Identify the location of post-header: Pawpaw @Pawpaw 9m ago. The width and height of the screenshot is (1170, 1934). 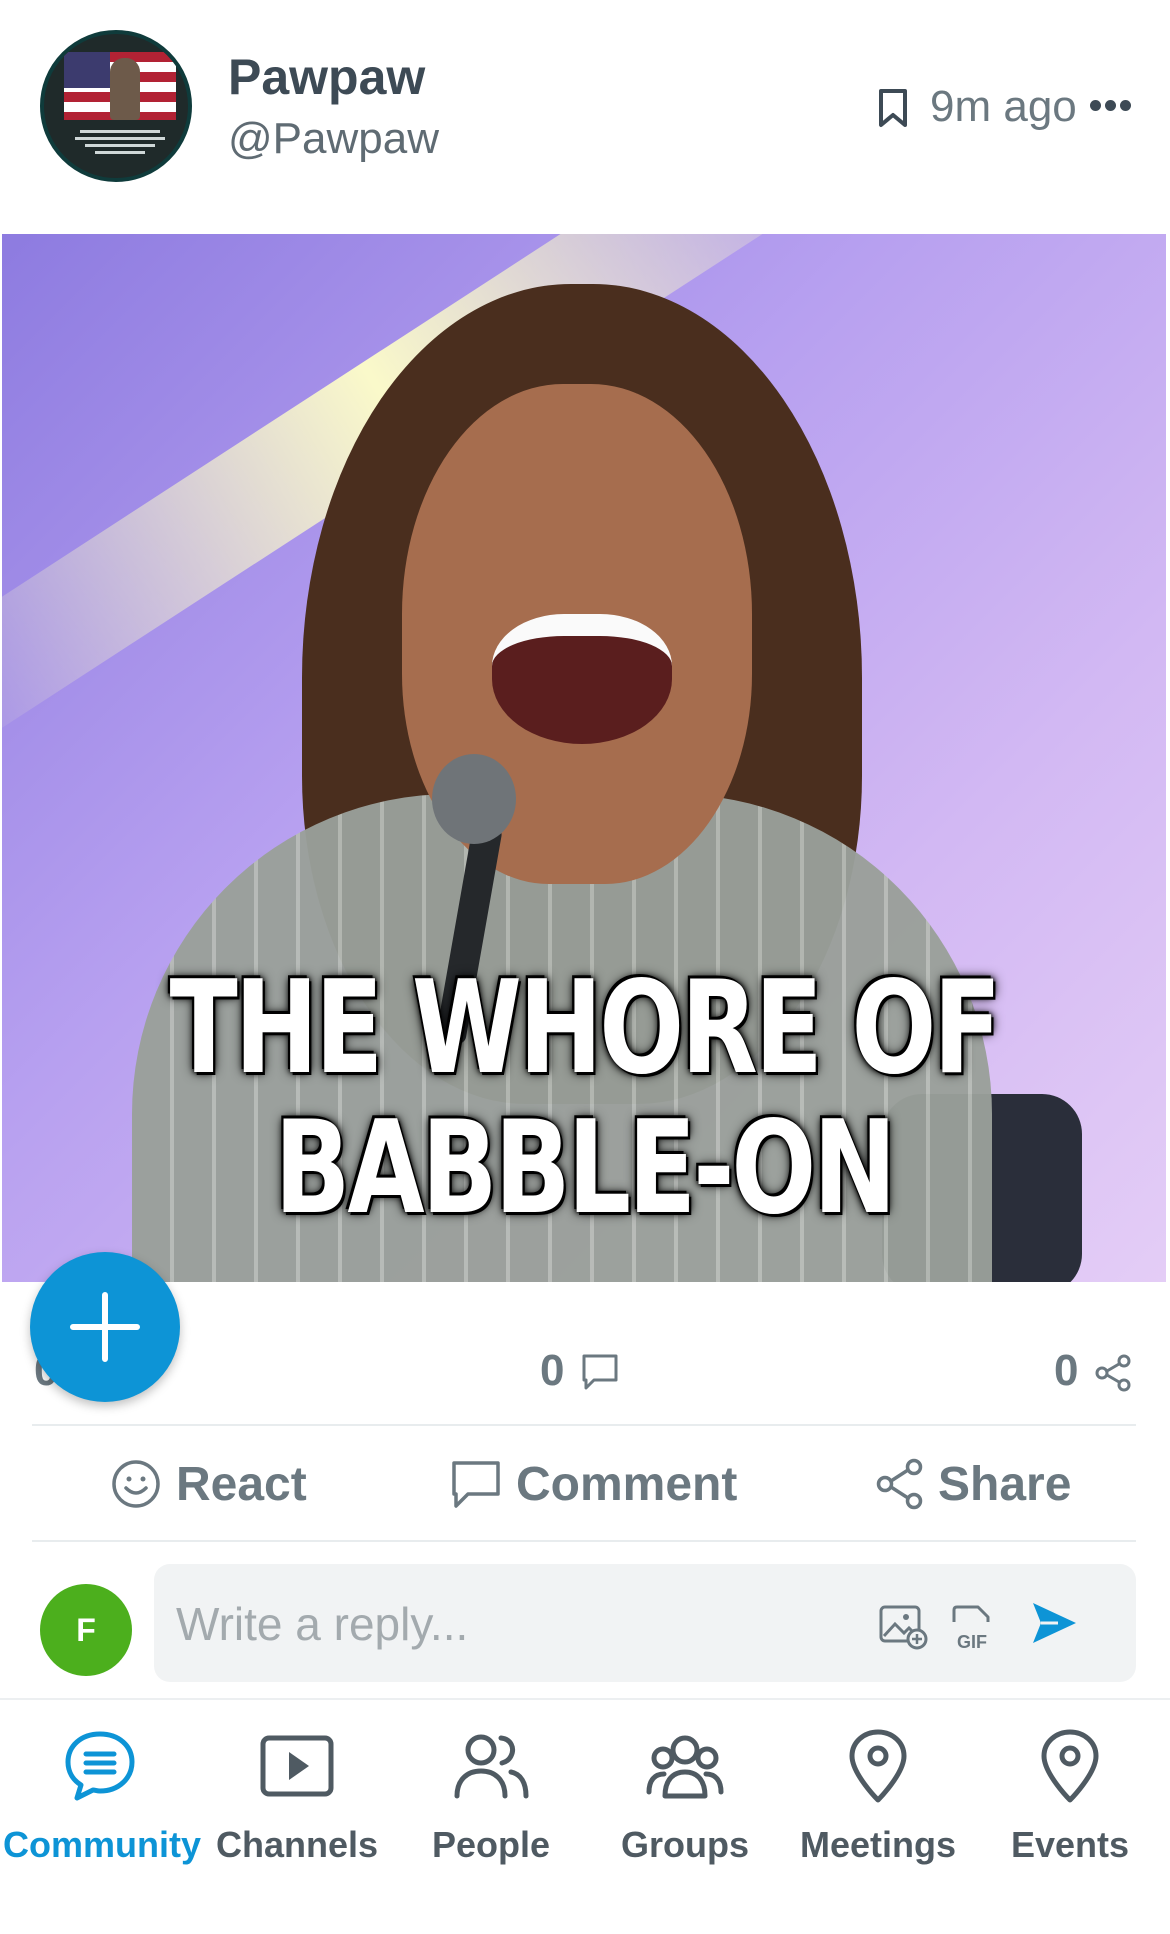
(585, 117).